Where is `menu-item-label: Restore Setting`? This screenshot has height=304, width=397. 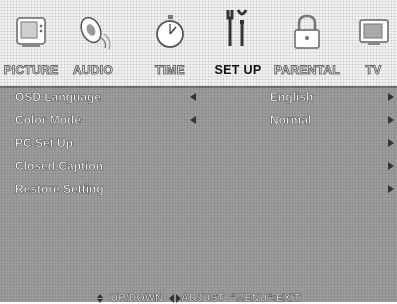
menu-item-label: Restore Setting is located at coordinates (59, 189).